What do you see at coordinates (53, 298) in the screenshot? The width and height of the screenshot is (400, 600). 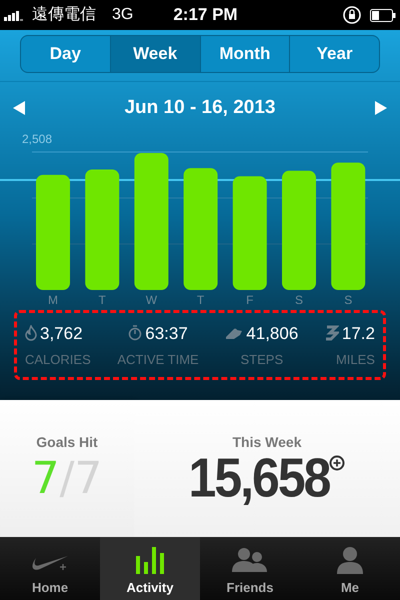 I see `x-axis-label: M` at bounding box center [53, 298].